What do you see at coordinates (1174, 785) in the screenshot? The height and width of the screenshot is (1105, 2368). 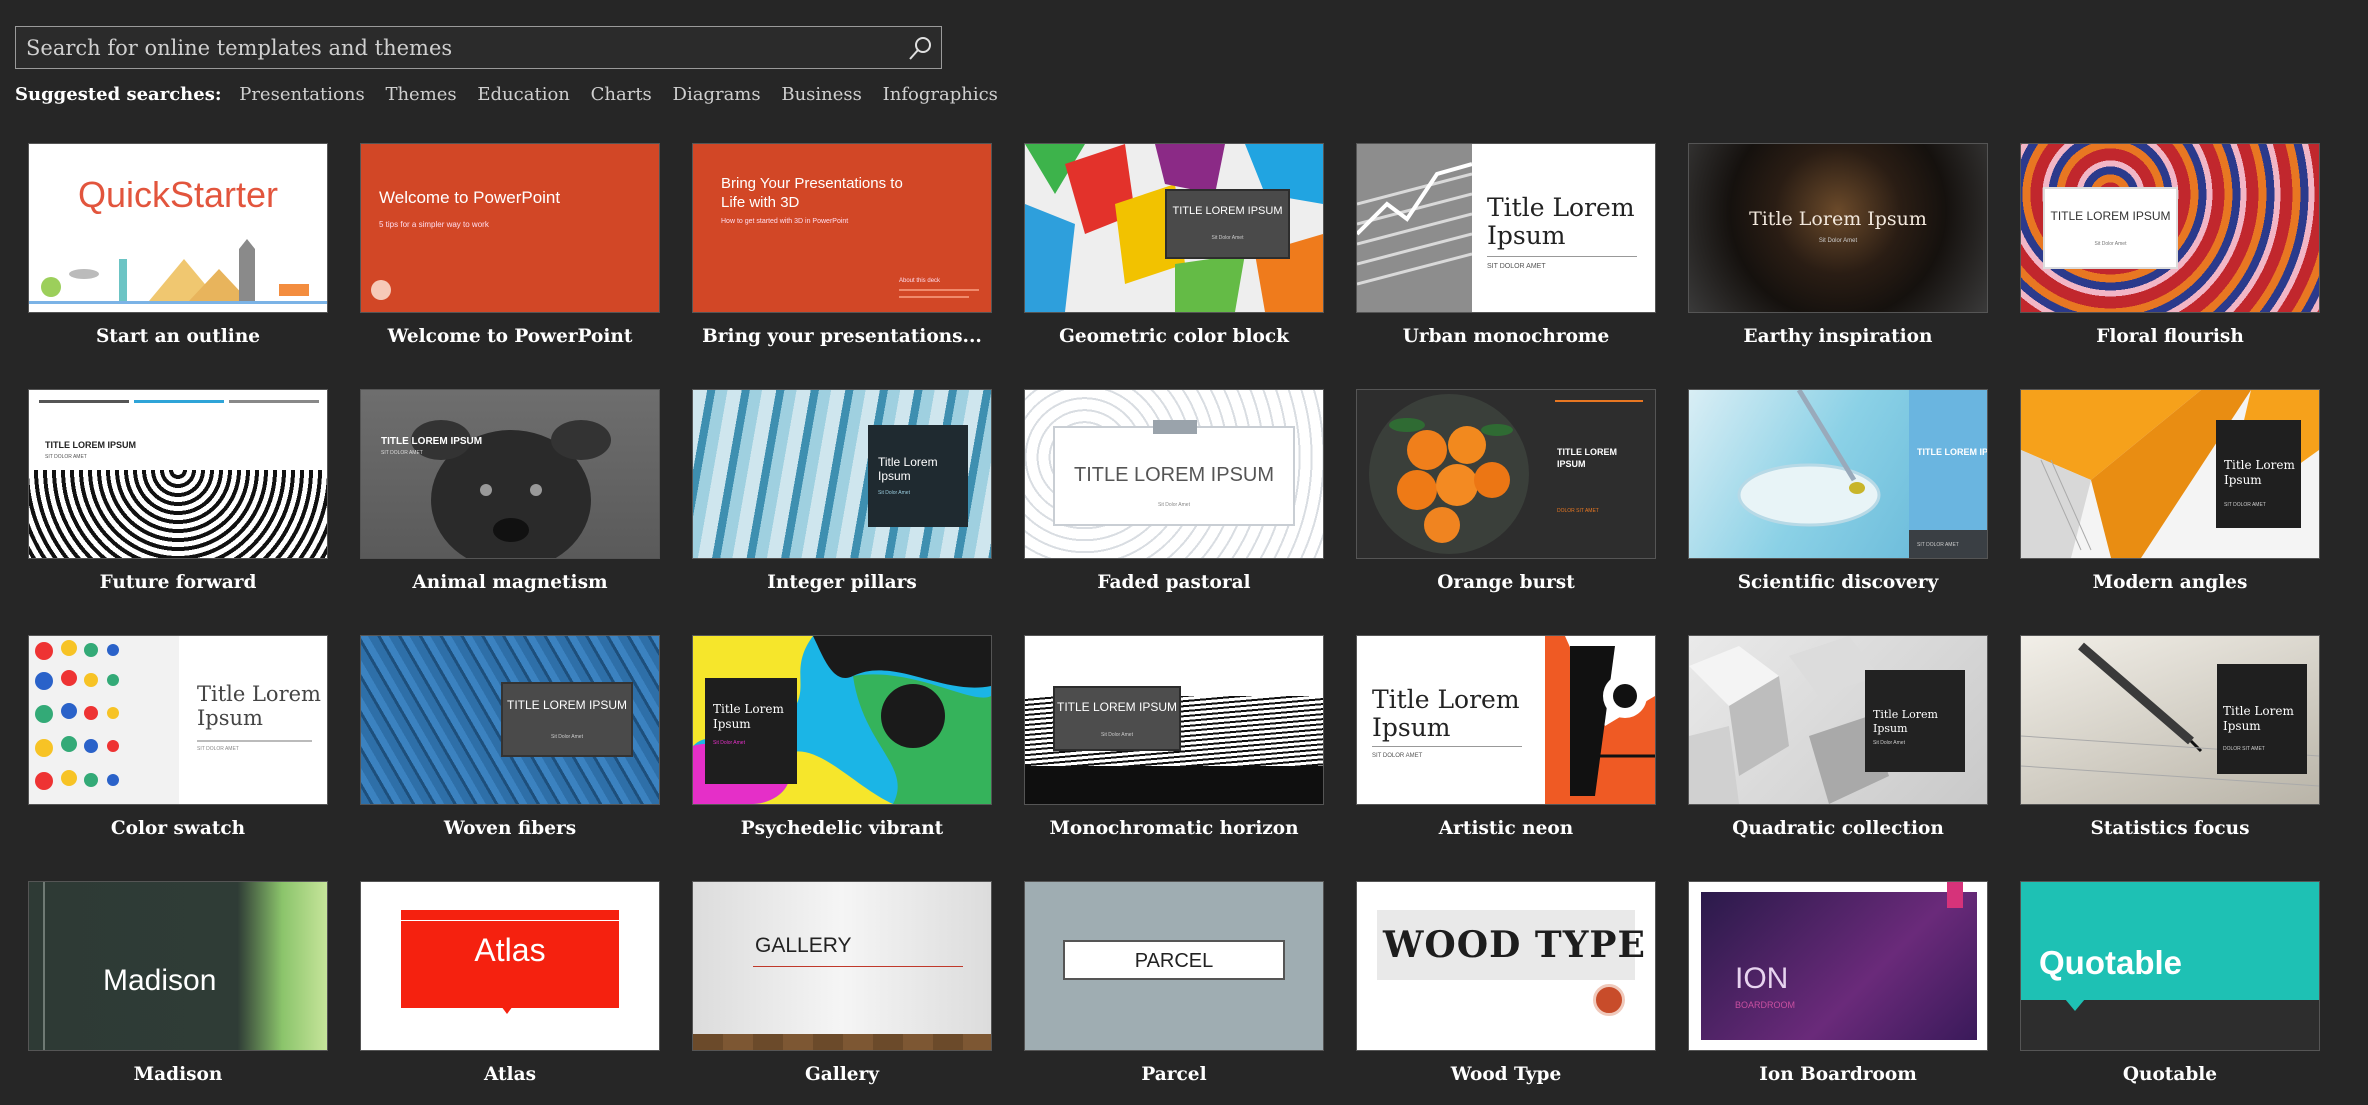 I see `thumb-ground` at bounding box center [1174, 785].